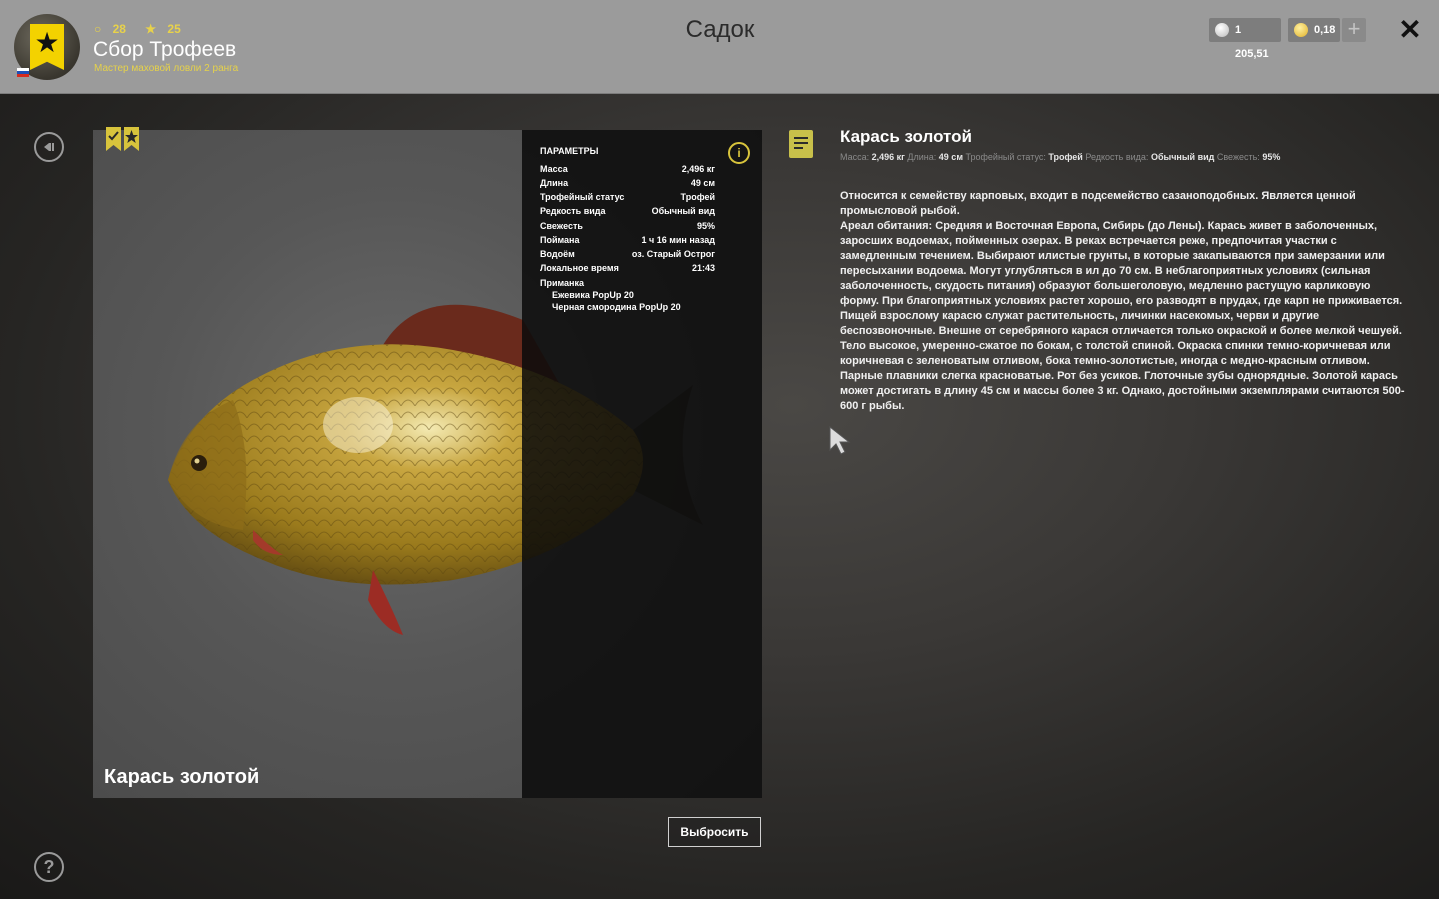 This screenshot has width=1439, height=899. What do you see at coordinates (698, 169) in the screenshot?
I see `param-value: 2,496 кг` at bounding box center [698, 169].